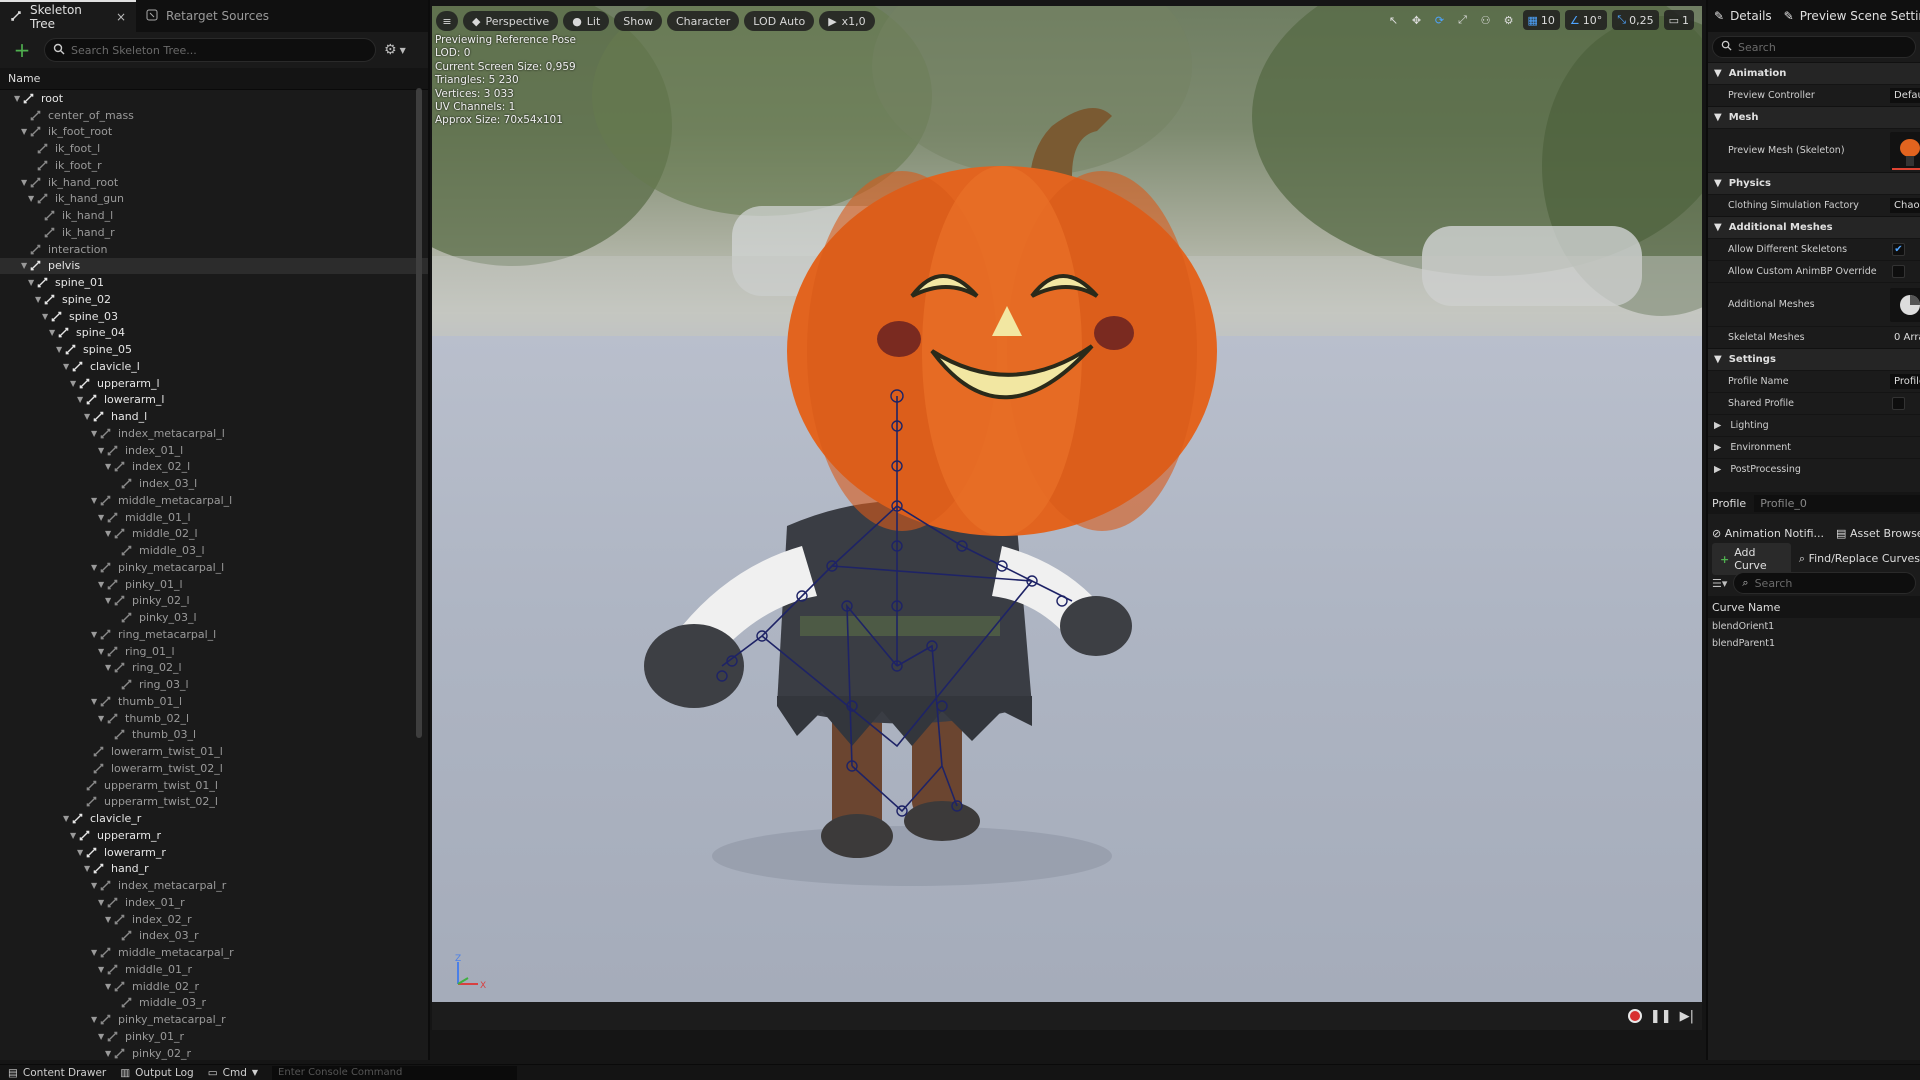 This screenshot has width=1920, height=1080. I want to click on curve-search-input, so click(1830, 583).